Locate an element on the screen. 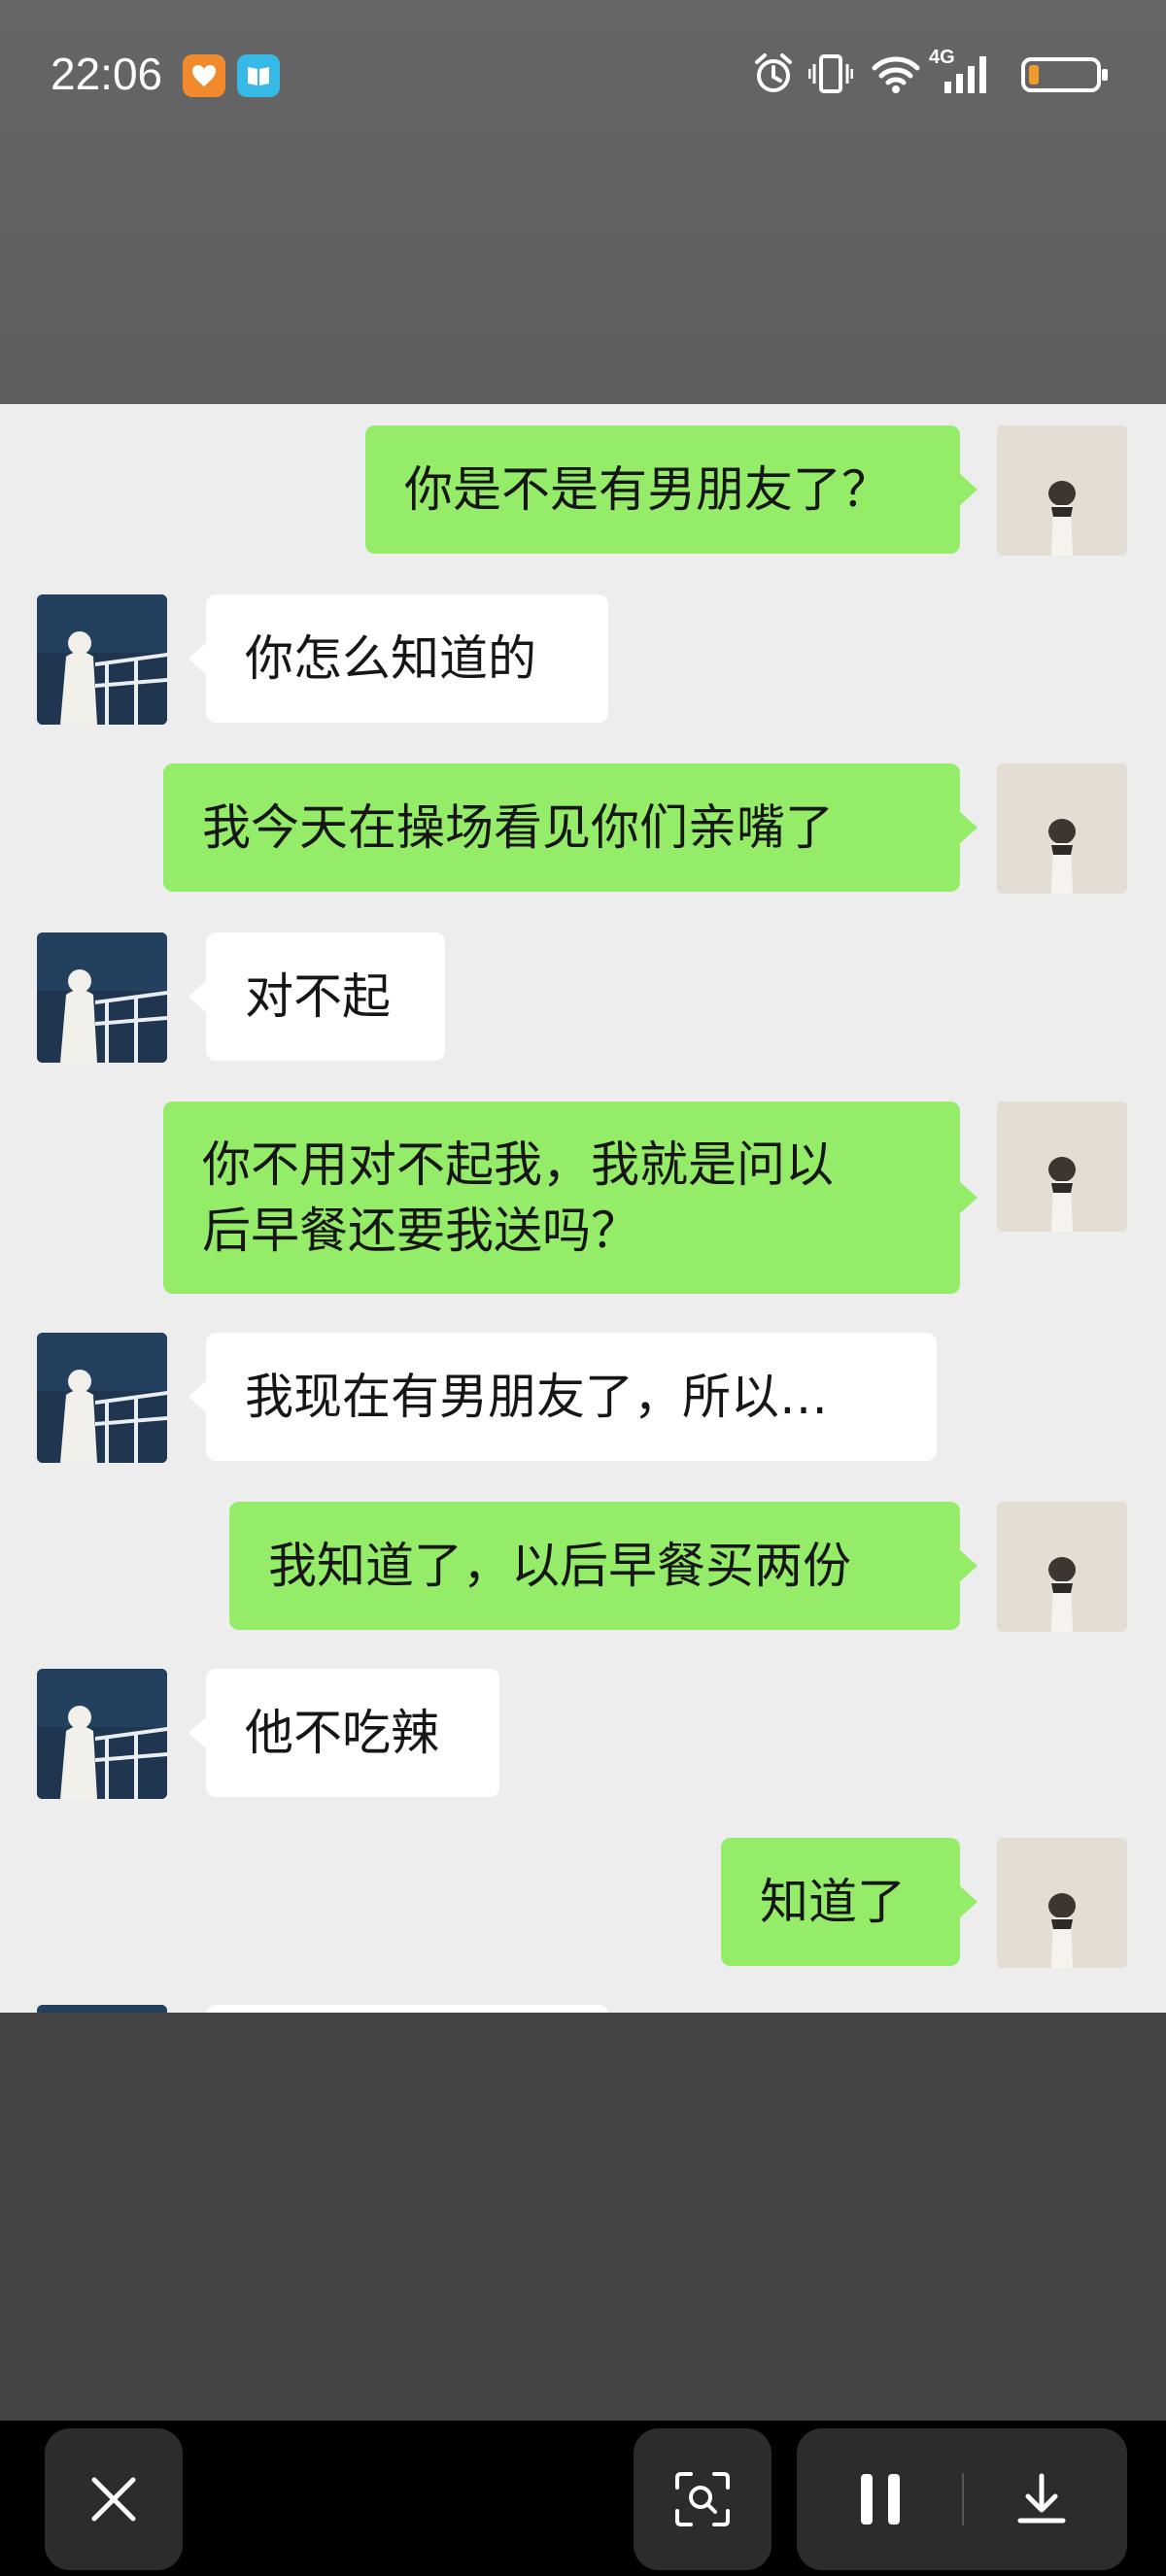 The height and width of the screenshot is (2576, 1166). message-bubble-received: 你怎么知道的 is located at coordinates (398, 658).